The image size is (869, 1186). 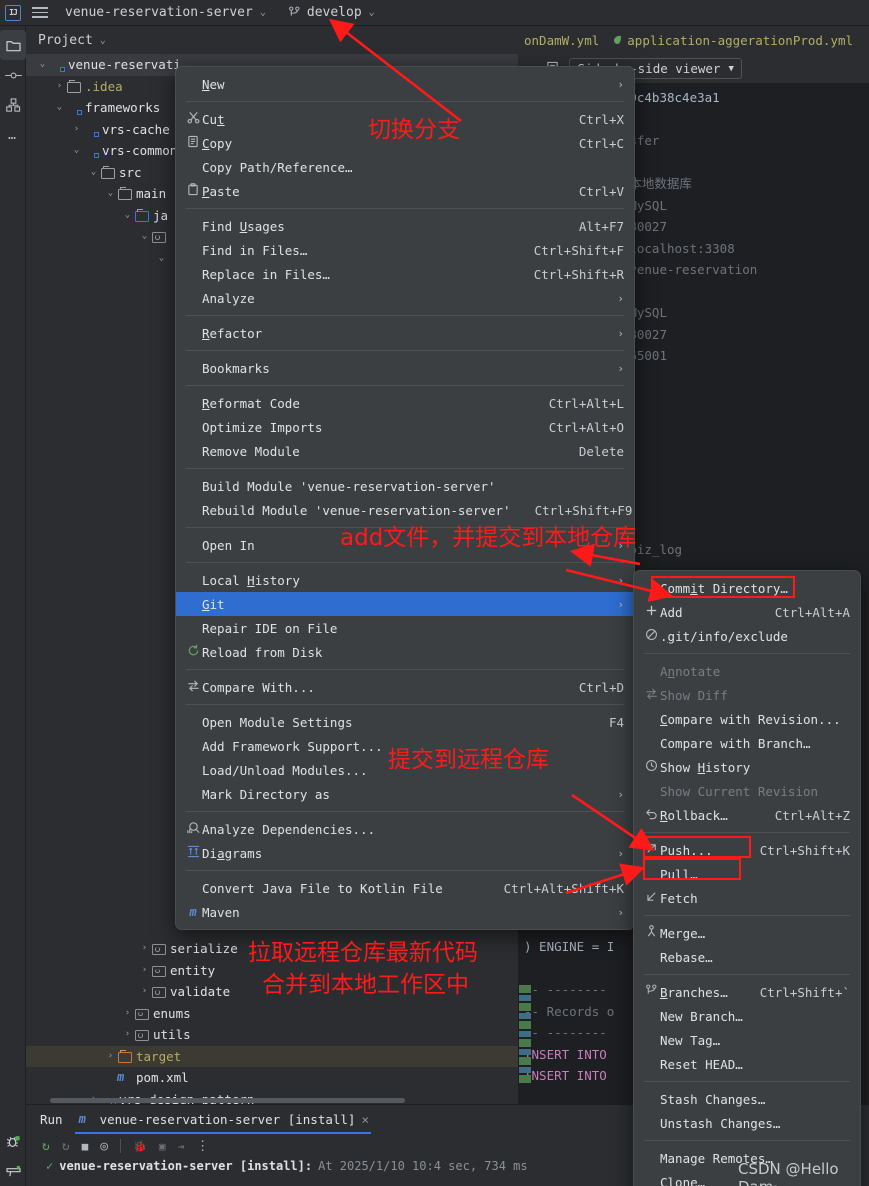 What do you see at coordinates (331, 12) in the screenshot?
I see `branch-widget: develop ⌄` at bounding box center [331, 12].